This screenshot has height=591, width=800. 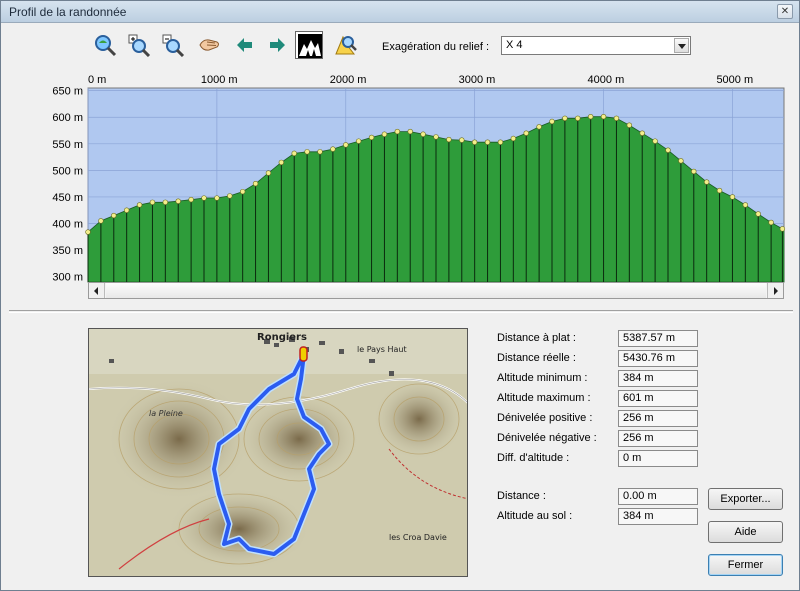 I want to click on next-button, so click(x=277, y=45).